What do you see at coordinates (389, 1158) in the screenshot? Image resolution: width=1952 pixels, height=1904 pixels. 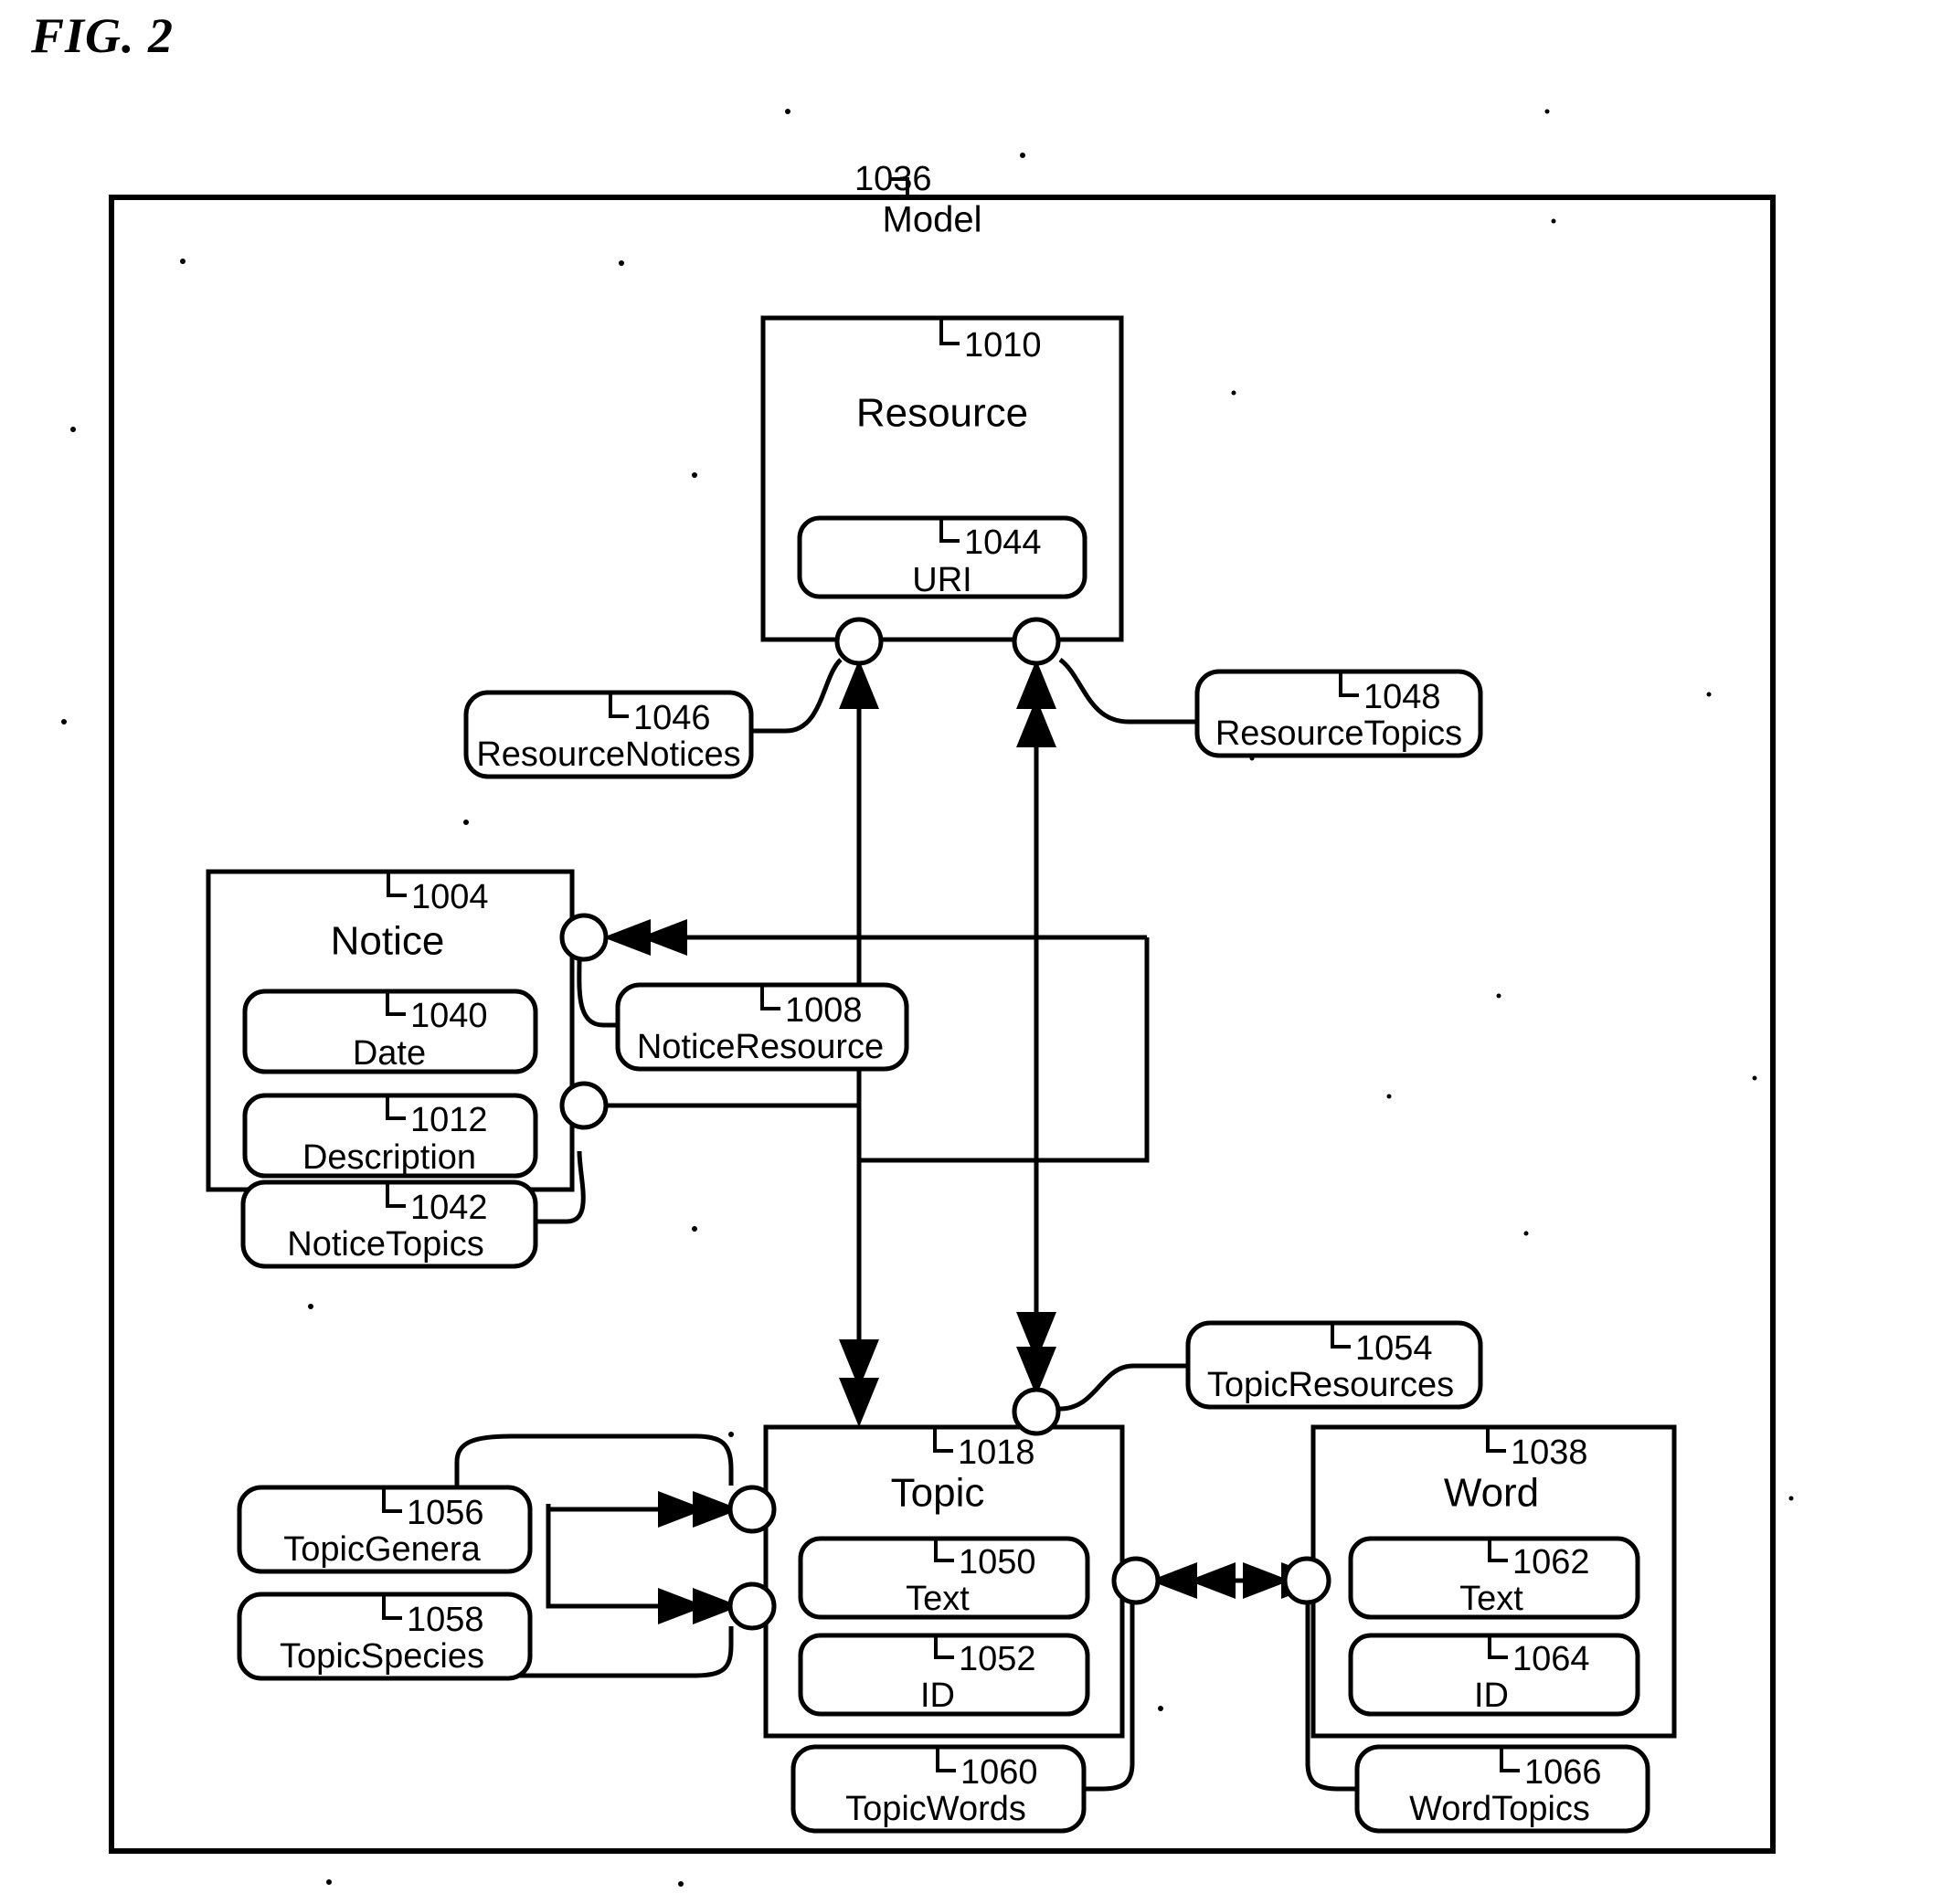 I see `description-label: Description` at bounding box center [389, 1158].